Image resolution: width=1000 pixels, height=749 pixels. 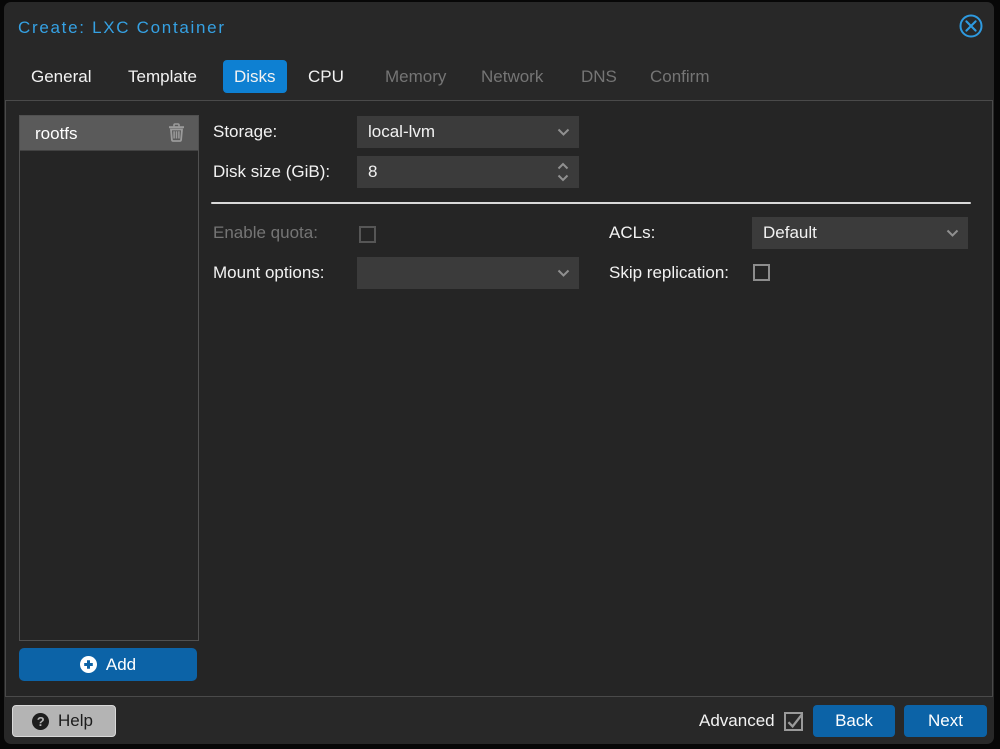 I want to click on tab-confirm: Confirm, so click(x=680, y=76).